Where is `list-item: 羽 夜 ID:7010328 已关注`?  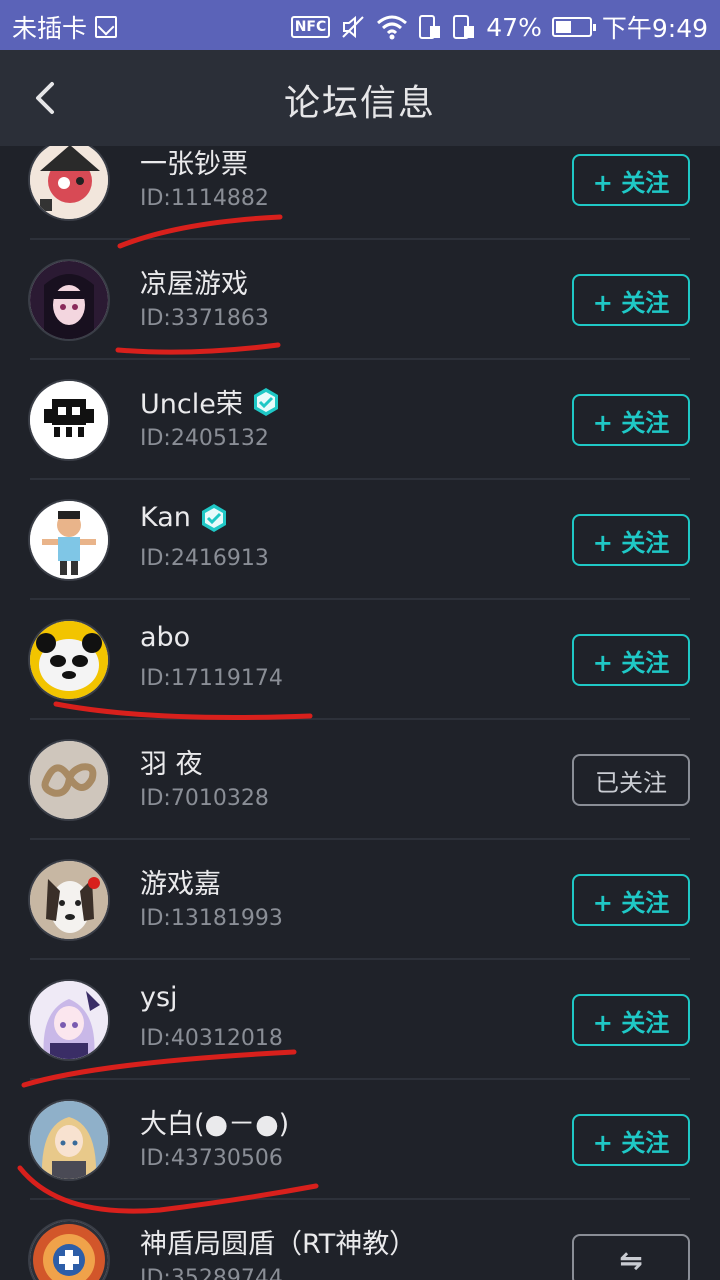
list-item: 羽 夜 ID:7010328 已关注 is located at coordinates (360, 780).